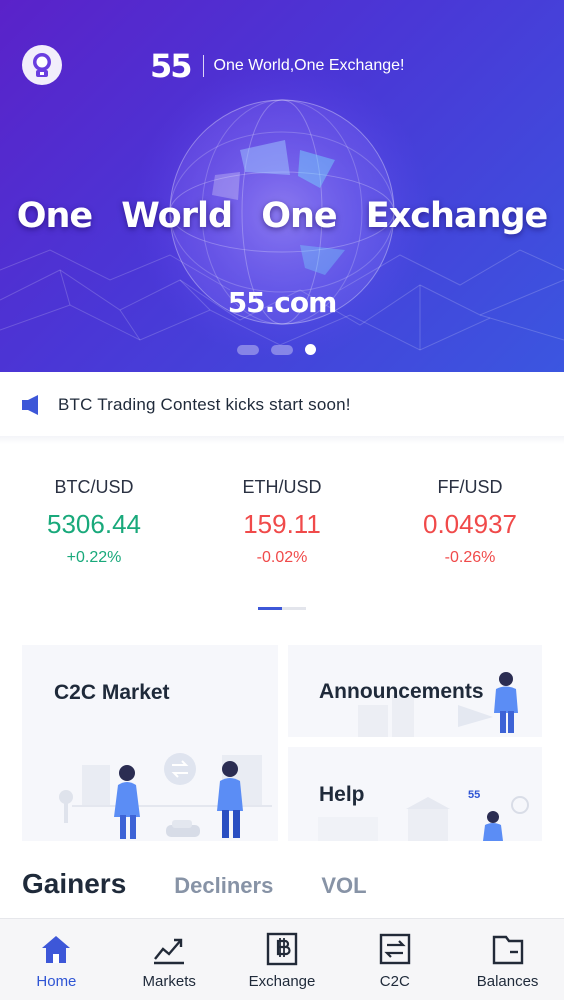 This screenshot has height=1000, width=564. What do you see at coordinates (94, 487) in the screenshot?
I see `ticker-pair: BTC/USD` at bounding box center [94, 487].